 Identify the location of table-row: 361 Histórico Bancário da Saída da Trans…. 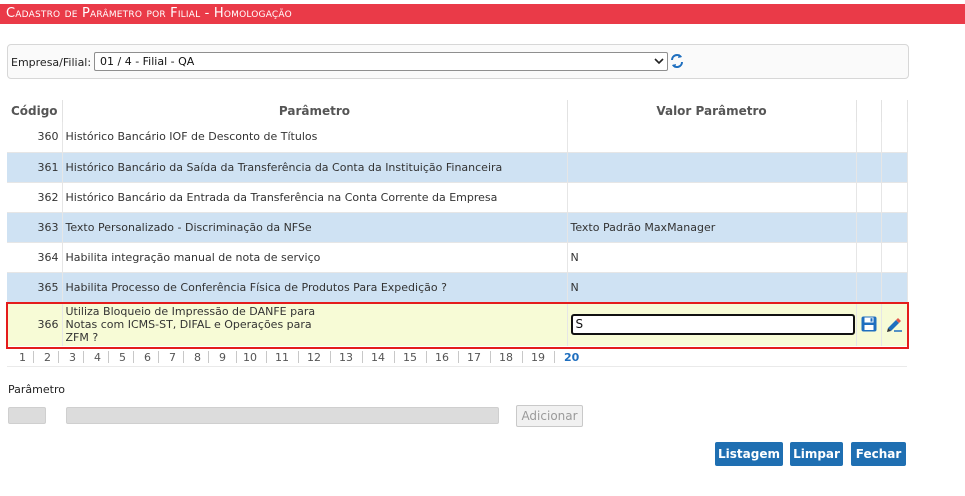
(457, 167).